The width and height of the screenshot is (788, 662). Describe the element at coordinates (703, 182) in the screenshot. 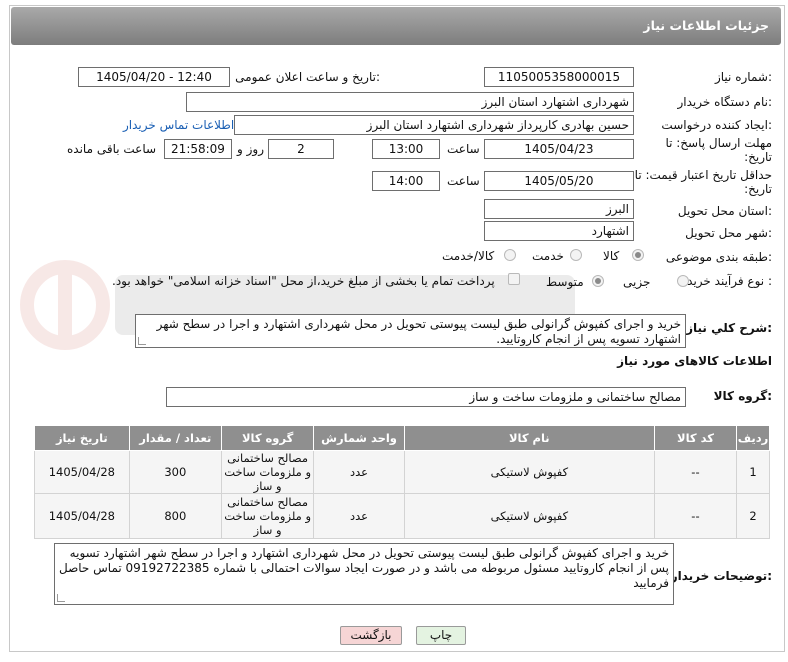

I see `validity-label: حداقل تاریخ اعتبار قیمت: تا تاریخ:` at that location.